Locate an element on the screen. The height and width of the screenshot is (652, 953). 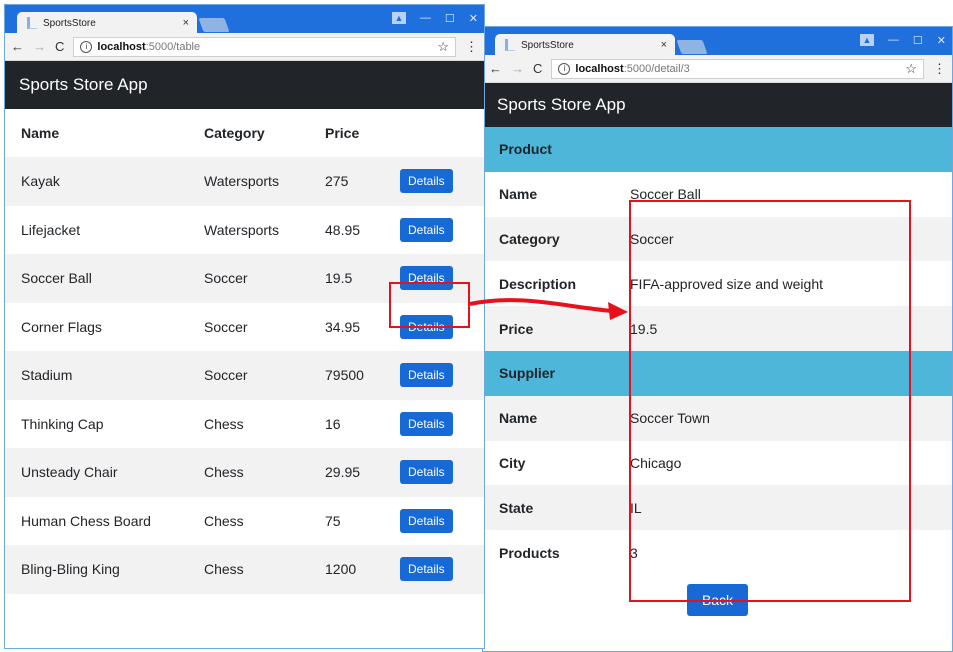
cell-name: Stadium is located at coordinates (47, 375).